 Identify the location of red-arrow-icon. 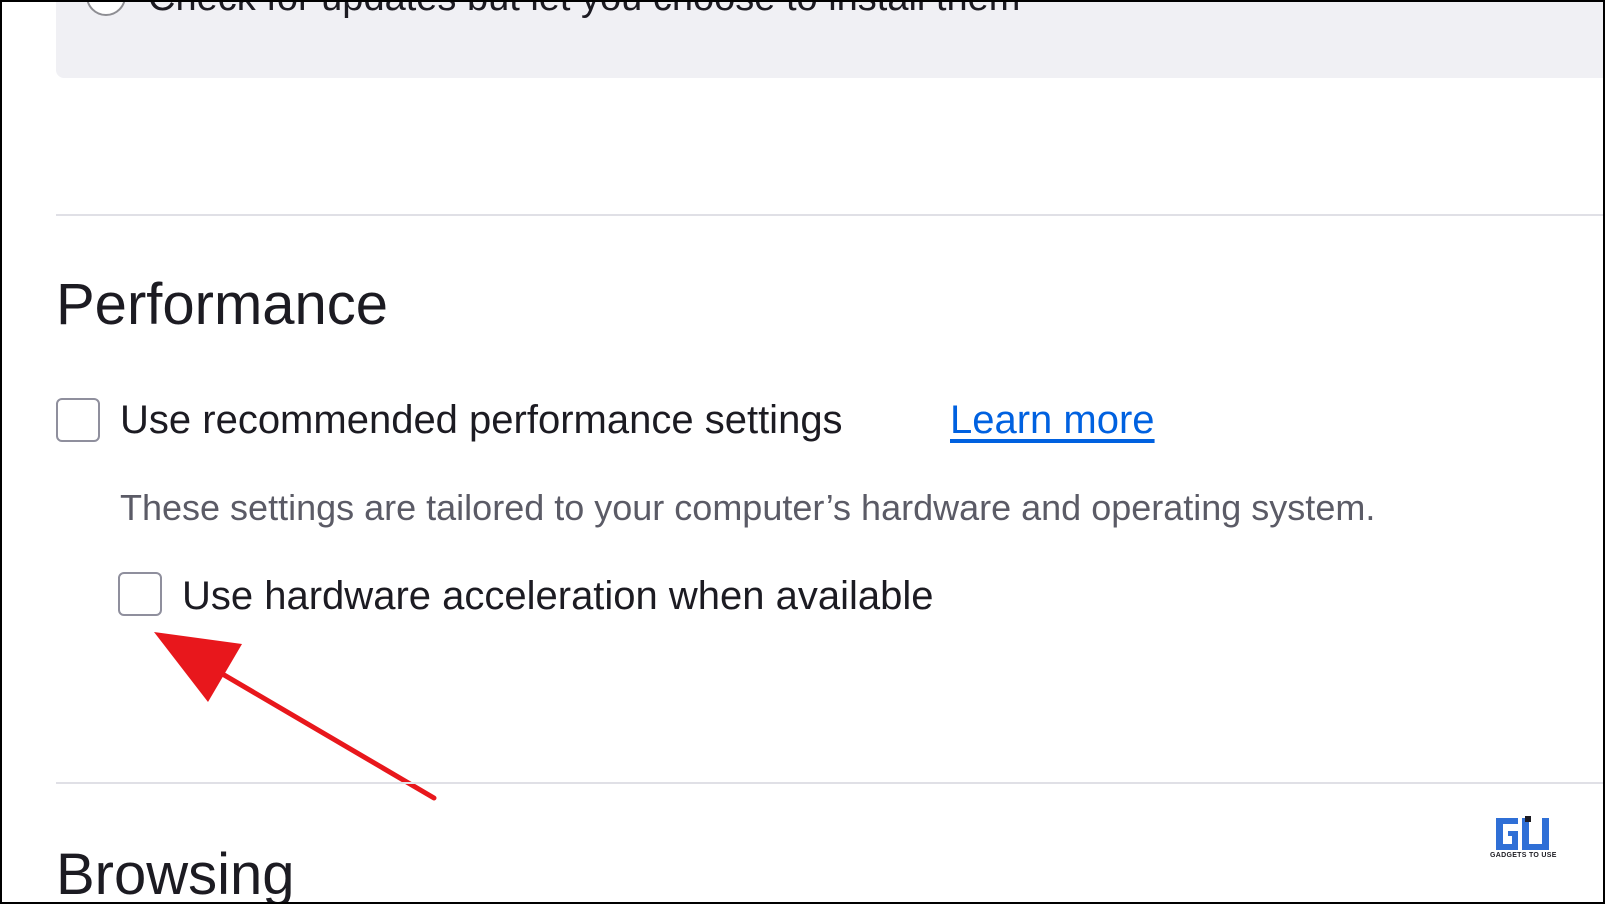
(295, 716).